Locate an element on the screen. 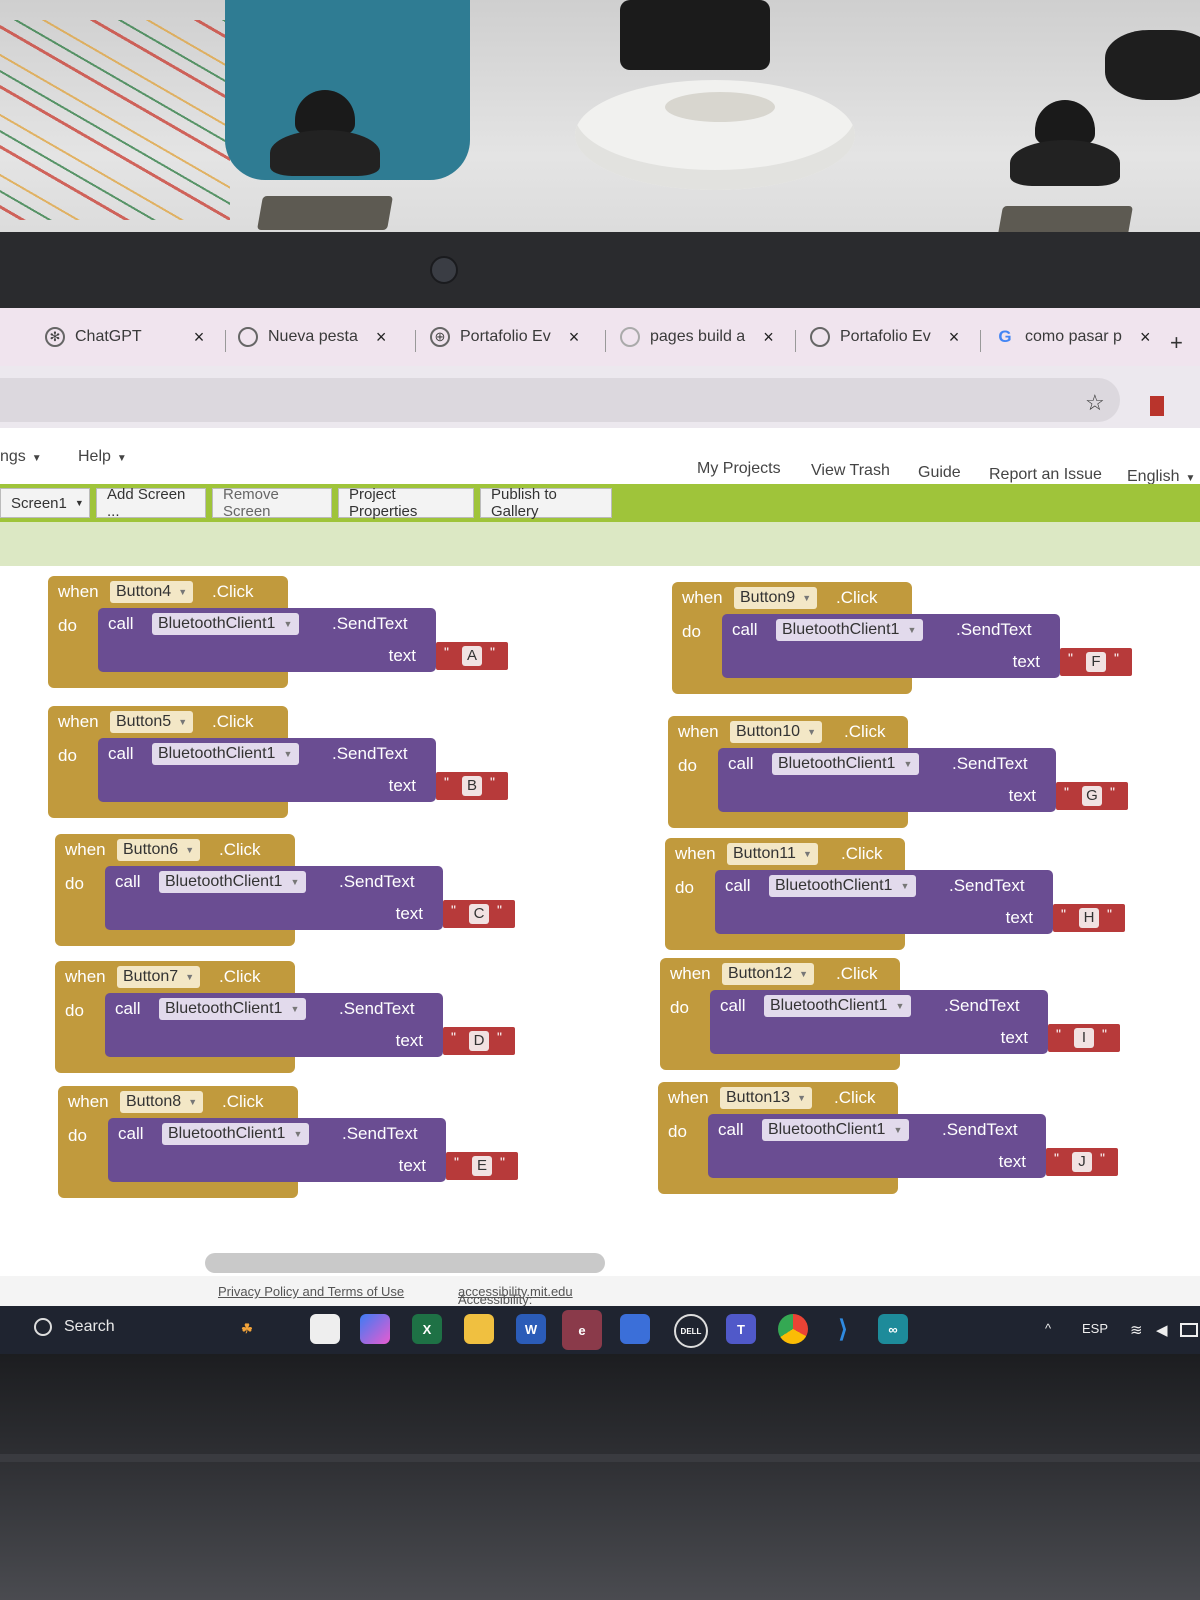  word-icon: W is located at coordinates (531, 1329).